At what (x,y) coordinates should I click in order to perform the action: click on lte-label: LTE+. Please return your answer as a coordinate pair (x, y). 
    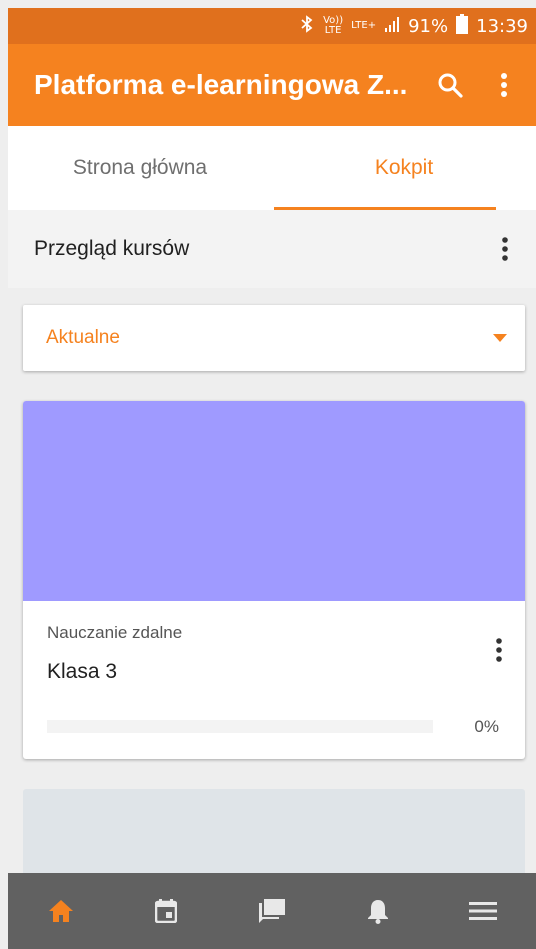
    Looking at the image, I should click on (364, 25).